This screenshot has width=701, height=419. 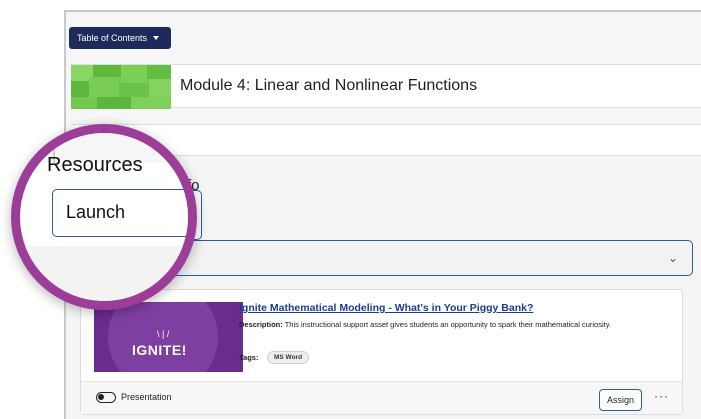 What do you see at coordinates (96, 212) in the screenshot?
I see `launch-label: Launch` at bounding box center [96, 212].